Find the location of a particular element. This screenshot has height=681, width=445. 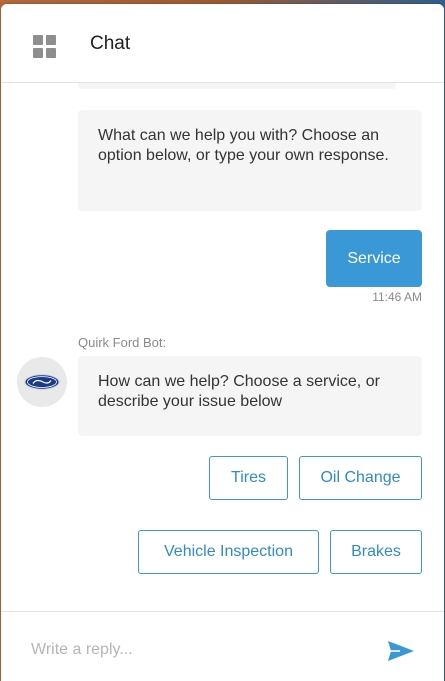

send-button is located at coordinates (401, 652).